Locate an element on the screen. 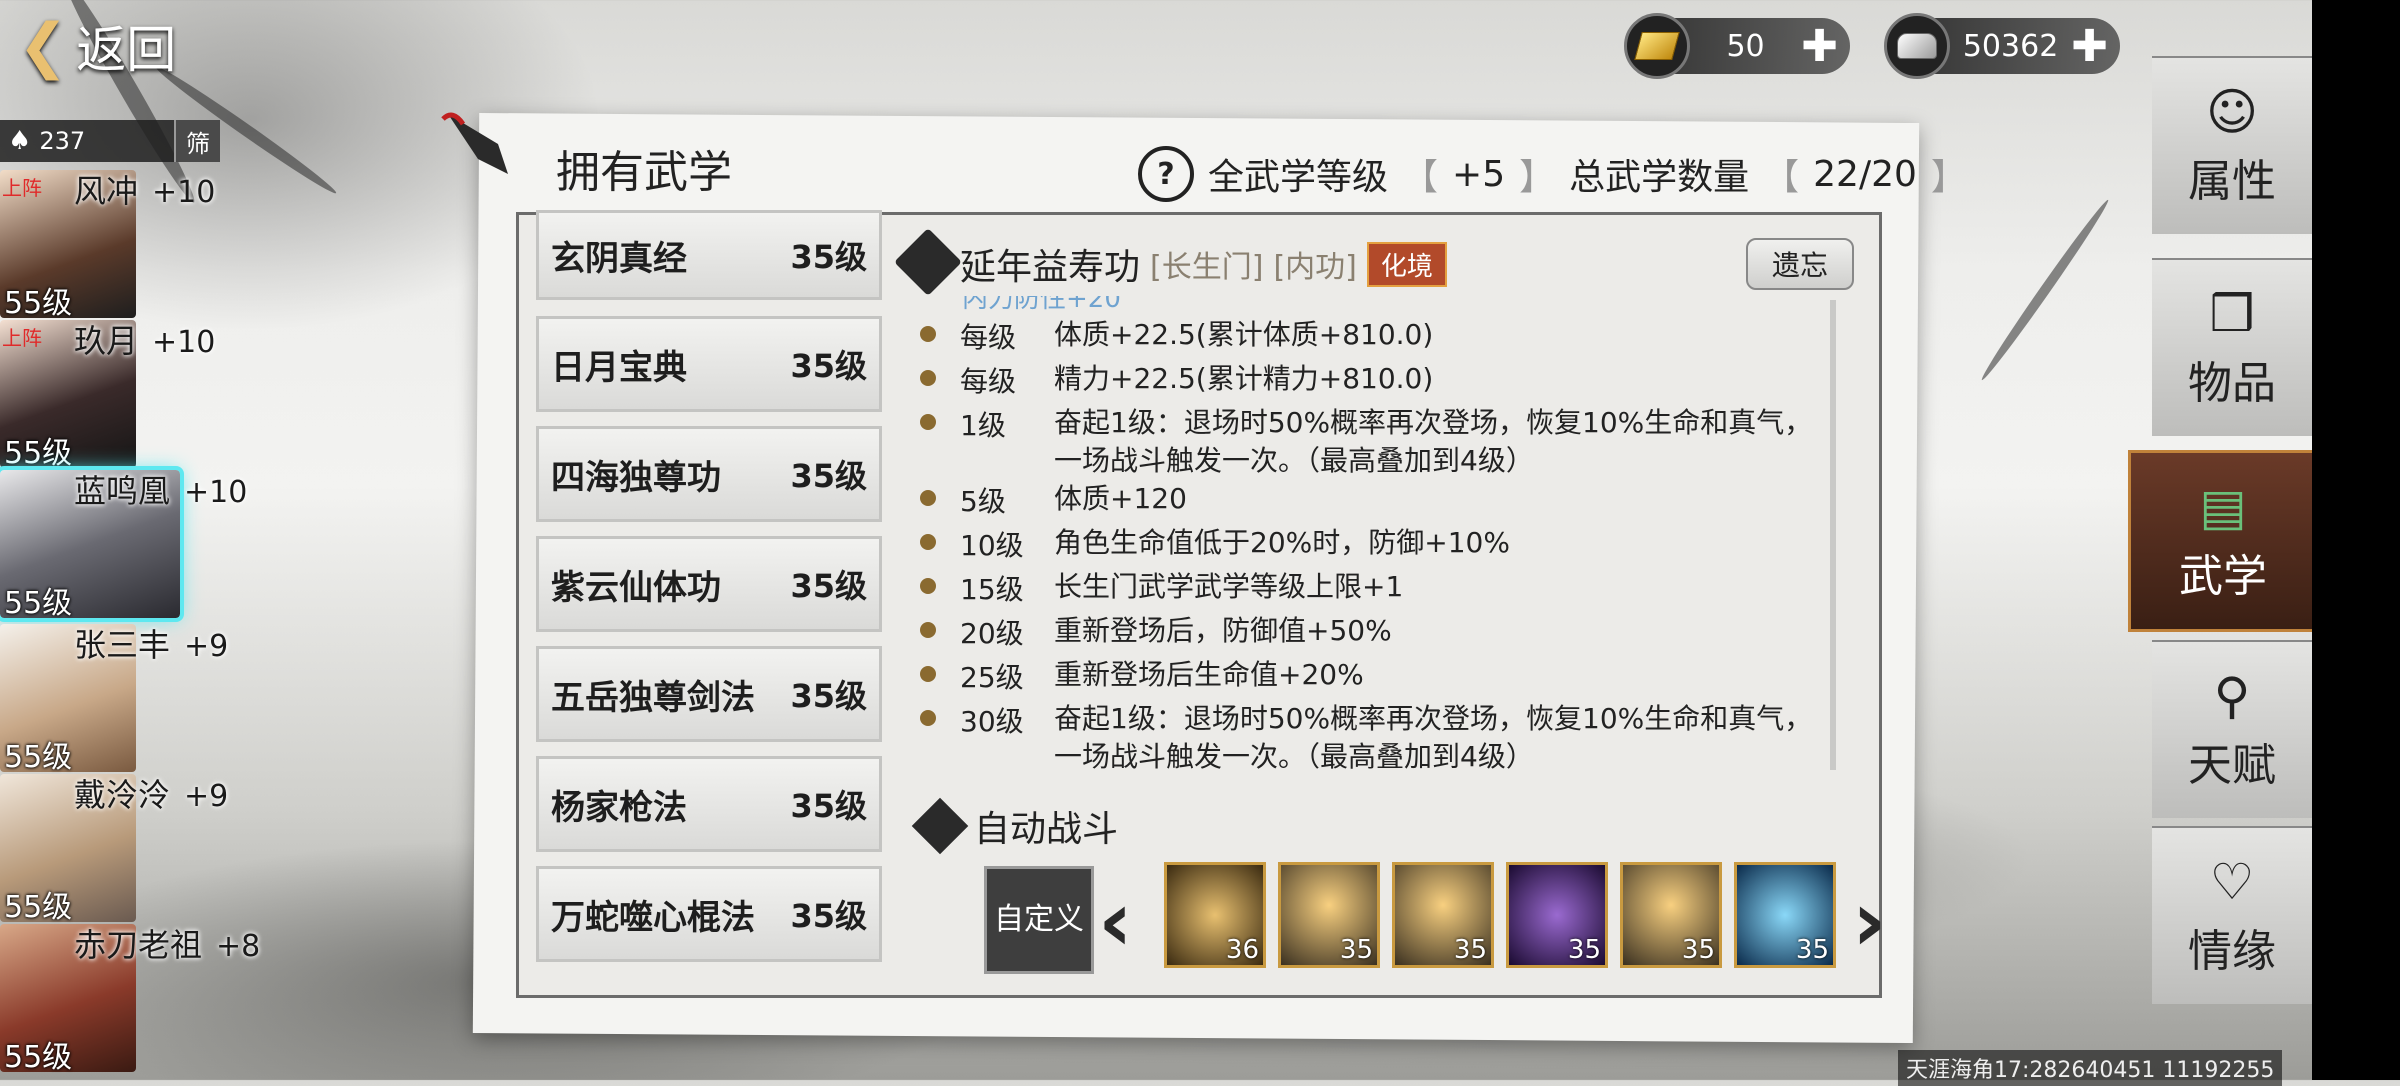  chevron-left-icon: ‹ is located at coordinates (1115, 921).